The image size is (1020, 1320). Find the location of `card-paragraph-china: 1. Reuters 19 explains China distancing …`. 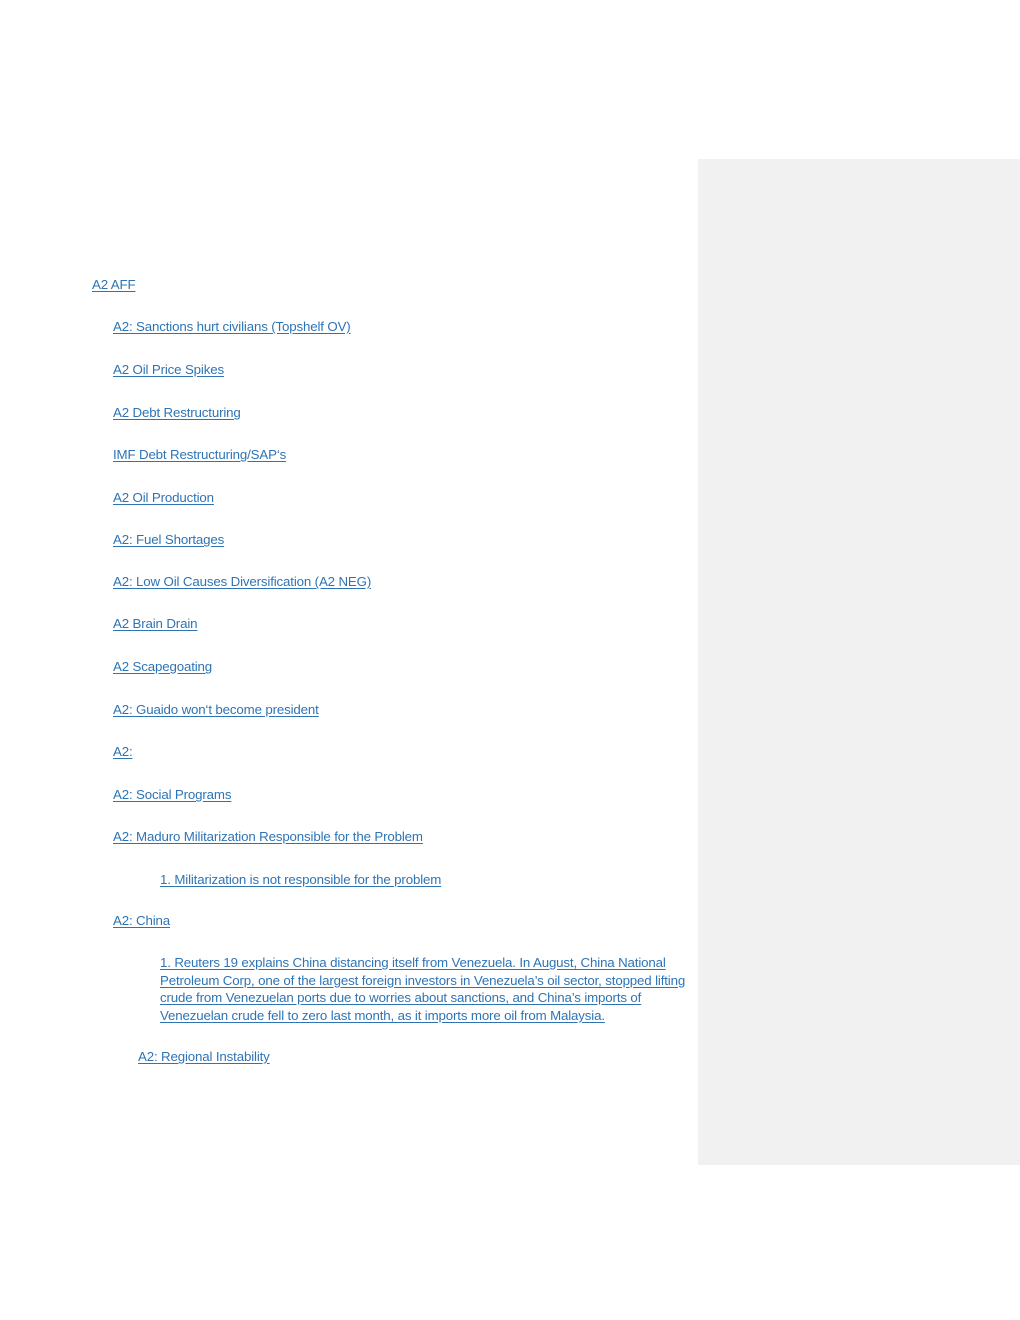

card-paragraph-china: 1. Reuters 19 explains China distancing … is located at coordinates (423, 989).